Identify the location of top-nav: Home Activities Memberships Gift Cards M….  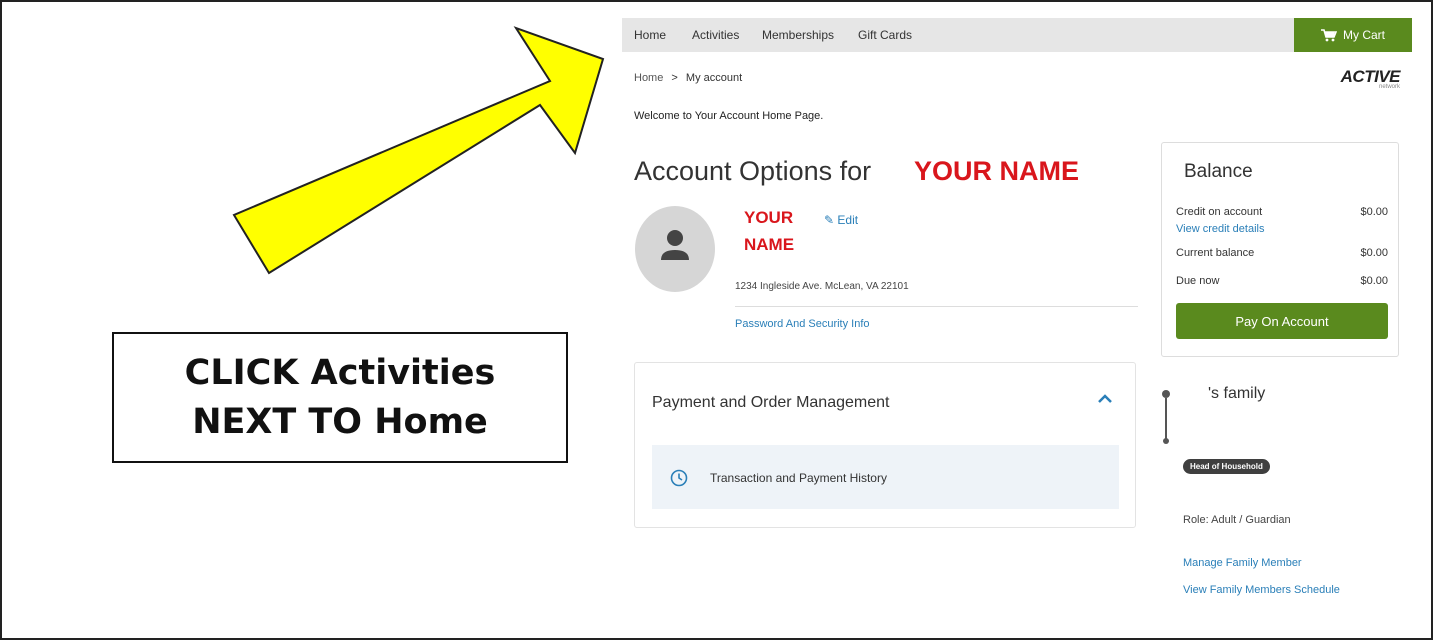
(1017, 35).